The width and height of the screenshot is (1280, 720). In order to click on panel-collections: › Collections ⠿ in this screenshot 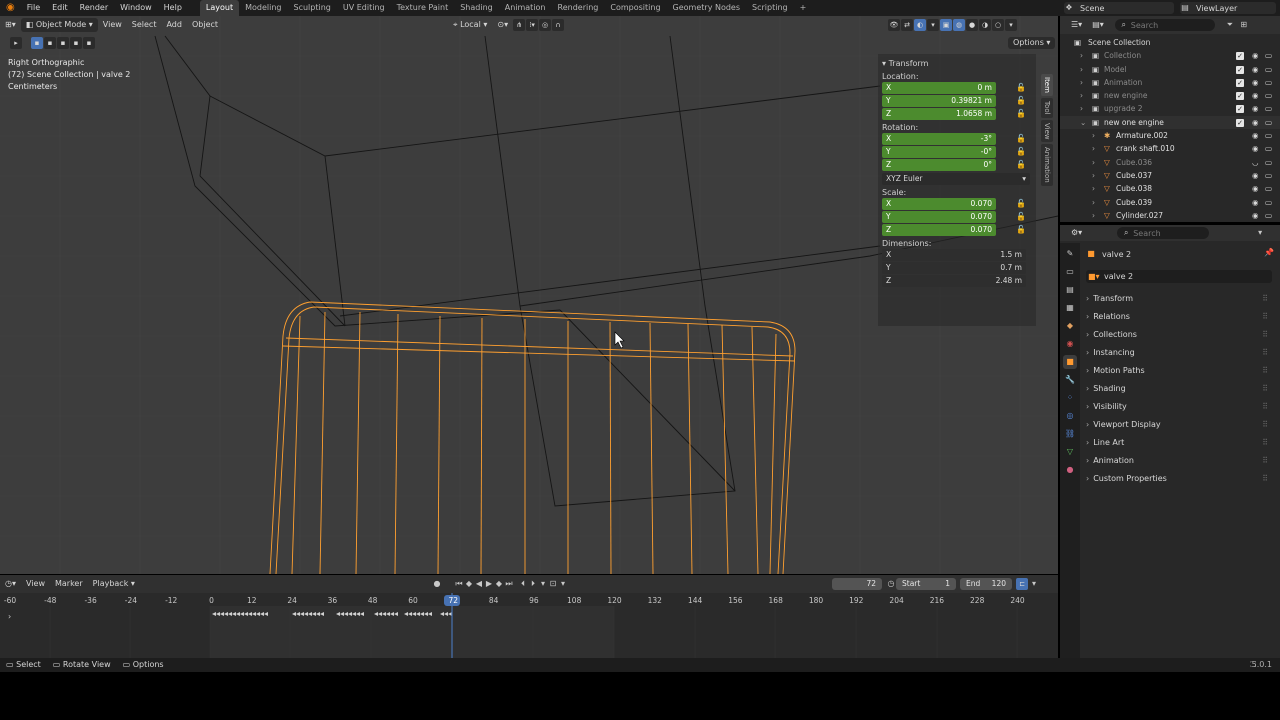, I will do `click(1179, 335)`.